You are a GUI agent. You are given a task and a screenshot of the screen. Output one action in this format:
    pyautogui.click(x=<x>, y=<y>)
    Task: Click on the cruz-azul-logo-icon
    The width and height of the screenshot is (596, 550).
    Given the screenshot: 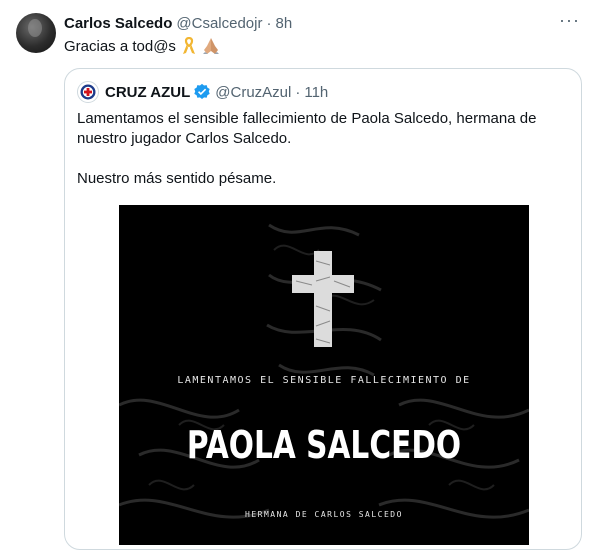 What is the action you would take?
    pyautogui.click(x=88, y=92)
    